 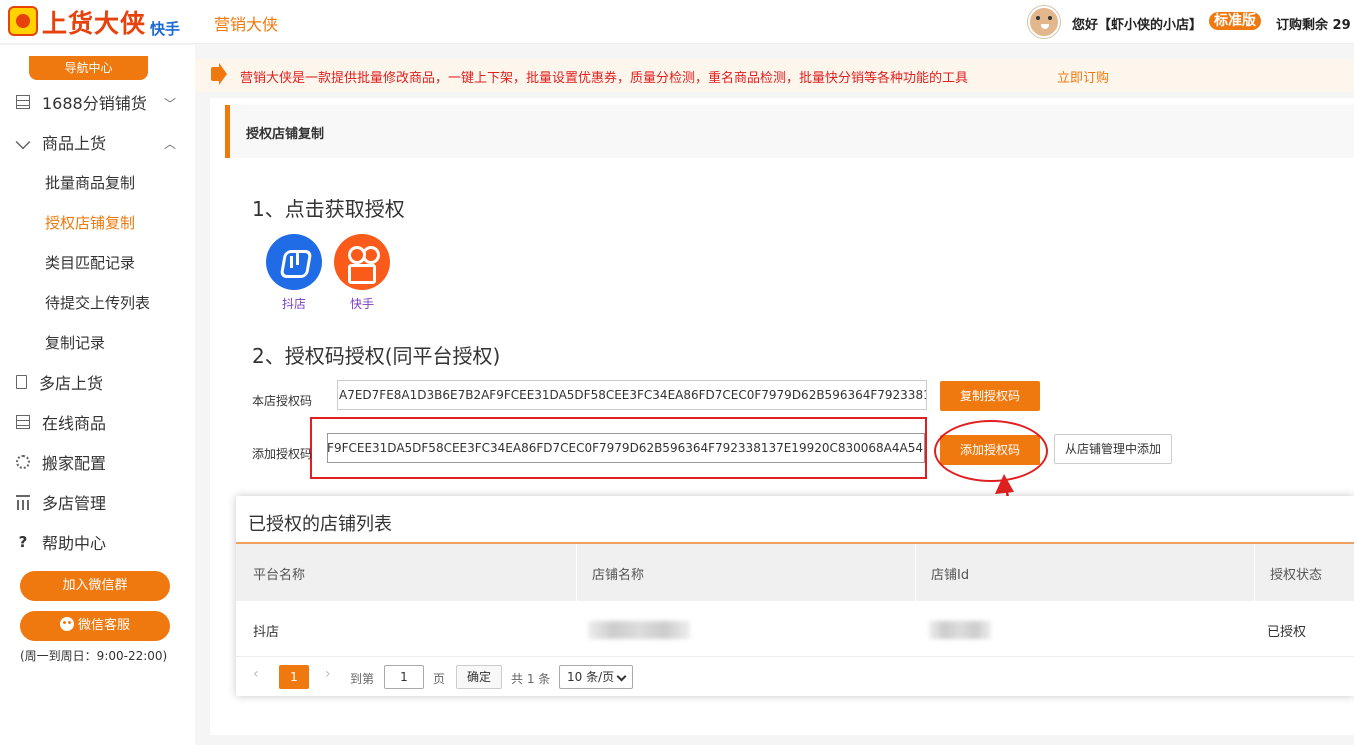 What do you see at coordinates (376, 356) in the screenshot?
I see `step-2-title: 2、授权码授权(同平台授权)` at bounding box center [376, 356].